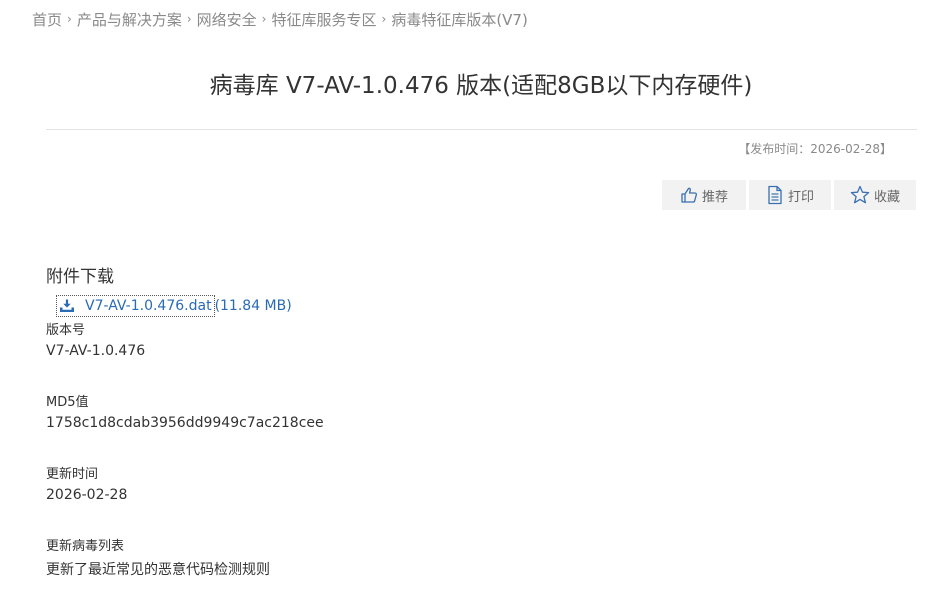  I want to click on document-print-icon, so click(775, 195).